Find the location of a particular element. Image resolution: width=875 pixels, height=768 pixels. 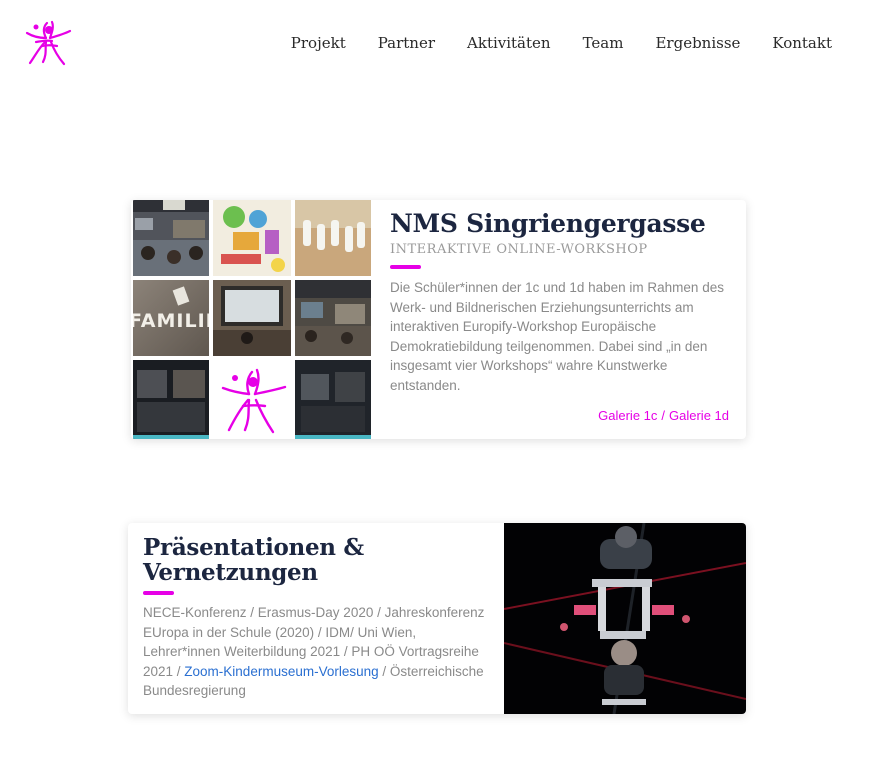

dancing-star-logo-icon is located at coordinates (48, 43).